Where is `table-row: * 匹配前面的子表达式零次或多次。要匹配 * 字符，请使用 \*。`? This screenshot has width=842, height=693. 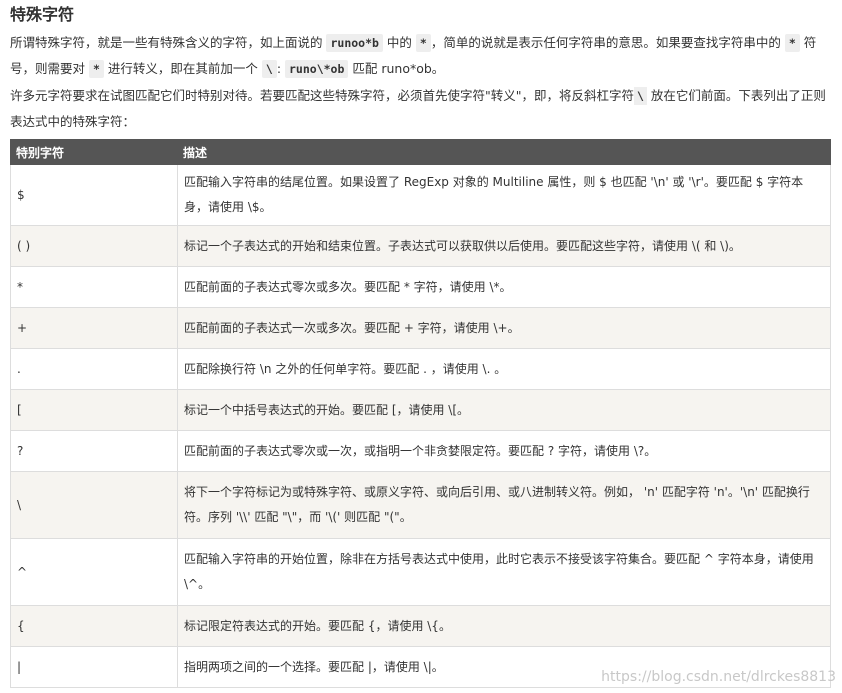
table-row: * 匹配前面的子表达式零次或多次。要匹配 * 字符，请使用 \*。 is located at coordinates (420, 287).